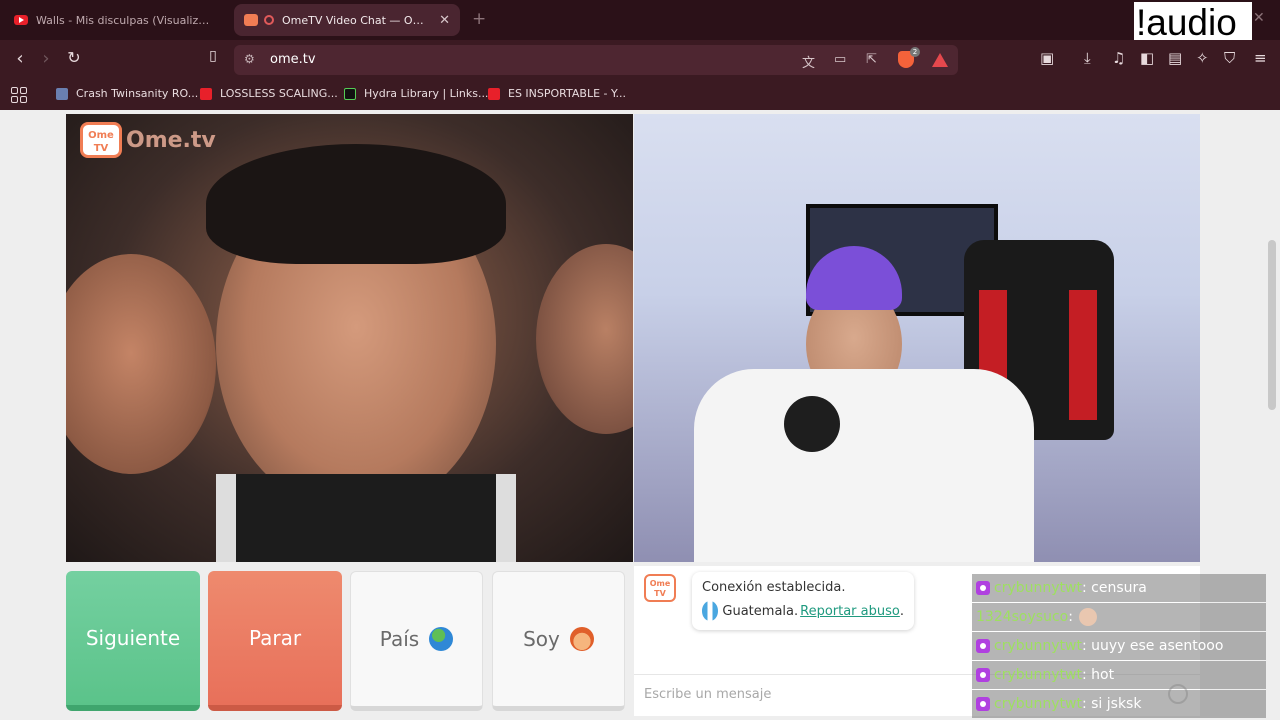 The image size is (1280, 720). I want to click on audio-overlay-label: !audio, so click(1193, 23).